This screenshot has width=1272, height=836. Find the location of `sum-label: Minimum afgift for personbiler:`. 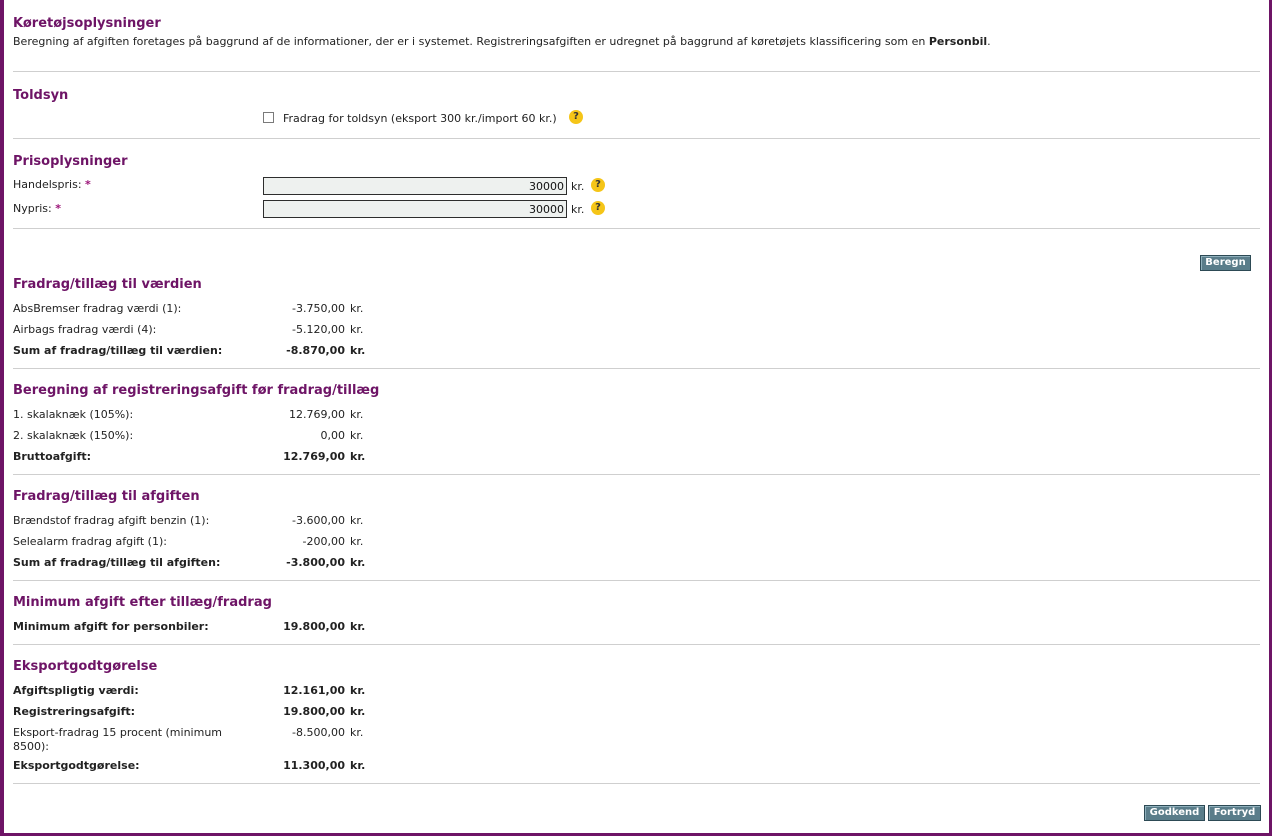

sum-label: Minimum afgift for personbiler: is located at coordinates (111, 626).